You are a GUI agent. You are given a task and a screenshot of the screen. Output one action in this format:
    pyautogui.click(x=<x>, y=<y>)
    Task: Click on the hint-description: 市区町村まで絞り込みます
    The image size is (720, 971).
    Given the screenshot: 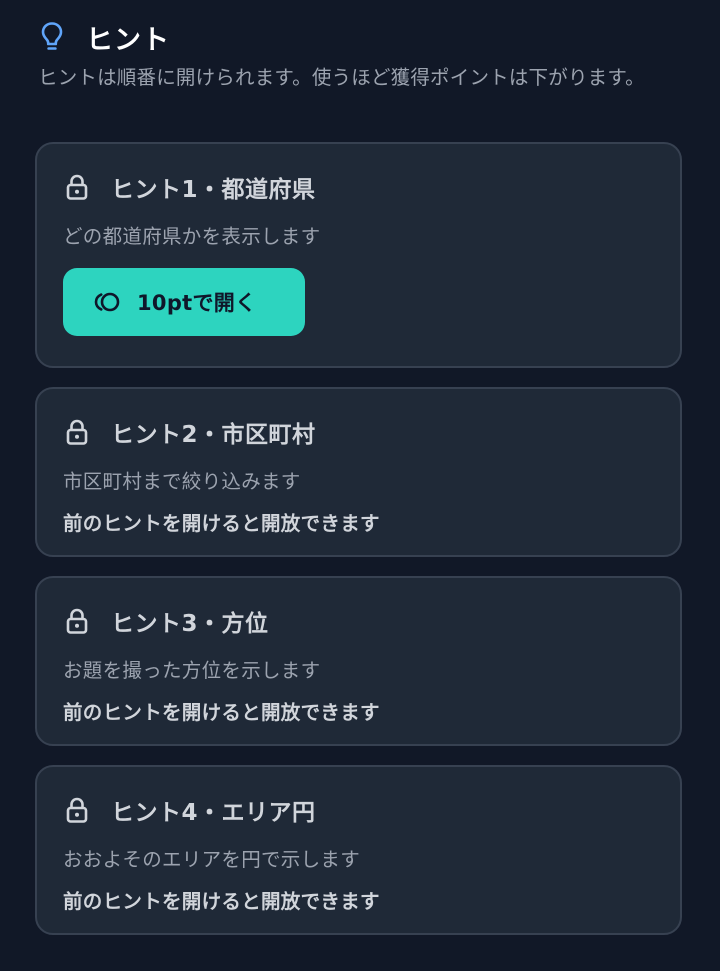 What is the action you would take?
    pyautogui.click(x=182, y=481)
    